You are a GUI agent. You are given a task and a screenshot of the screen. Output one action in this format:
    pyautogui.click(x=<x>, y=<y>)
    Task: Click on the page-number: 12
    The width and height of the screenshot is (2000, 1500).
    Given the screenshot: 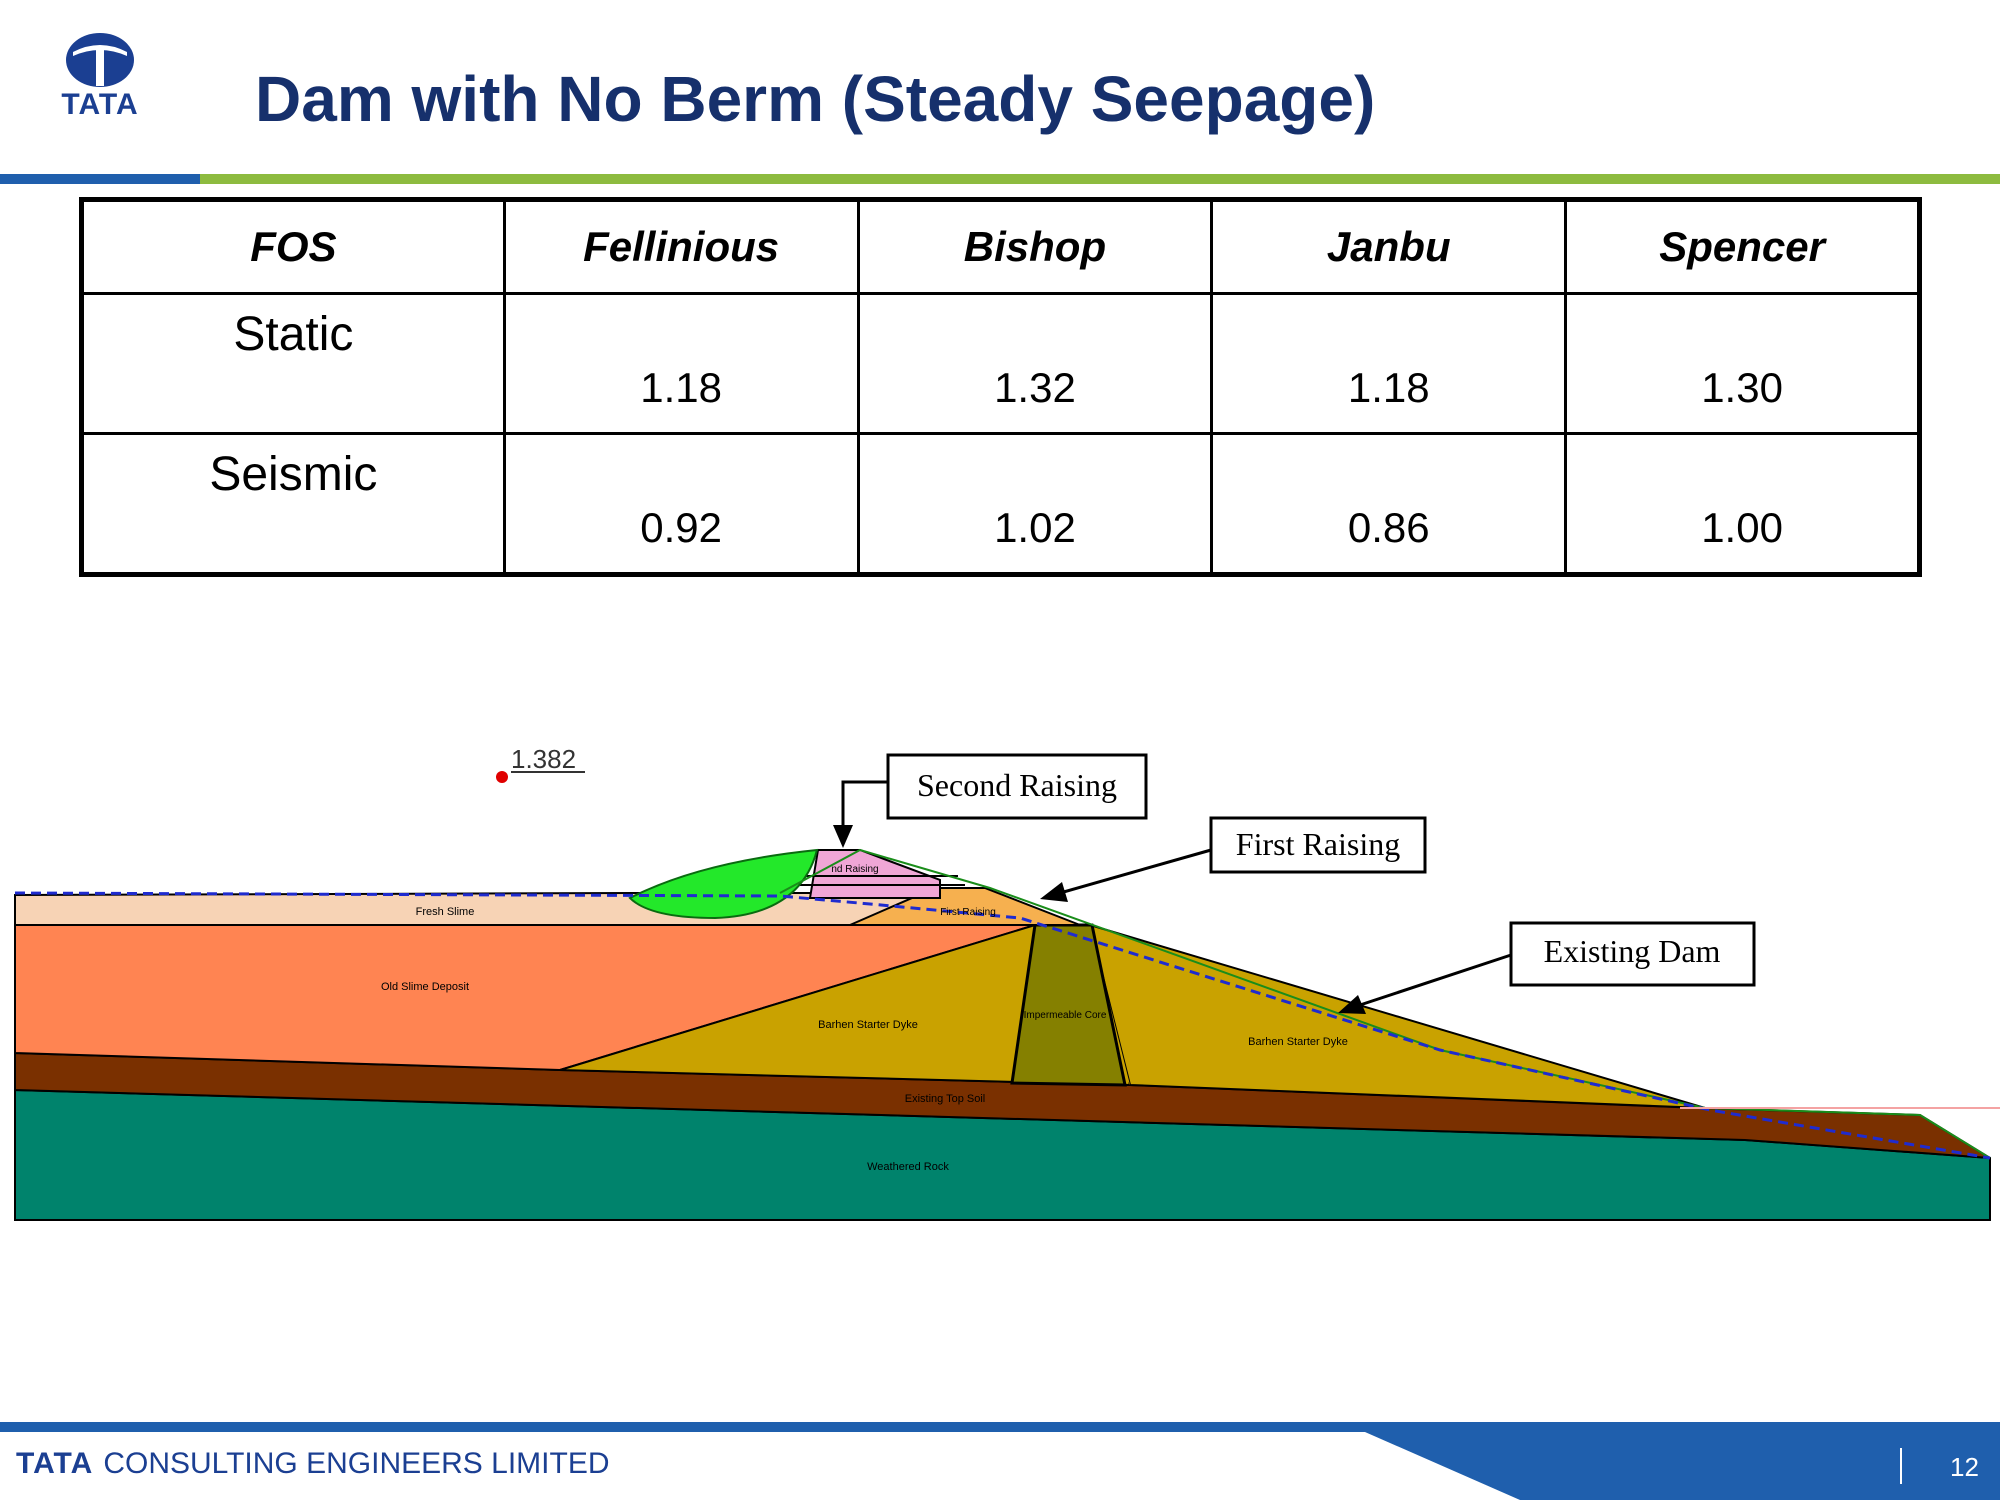 What is the action you would take?
    pyautogui.click(x=1964, y=1467)
    